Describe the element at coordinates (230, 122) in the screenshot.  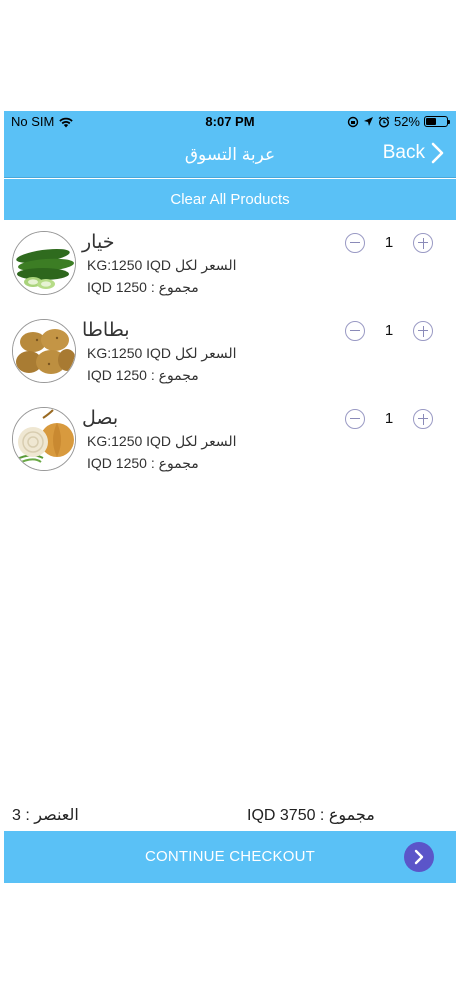
I see `status-bar: No SIM 8:07 PM 52%` at that location.